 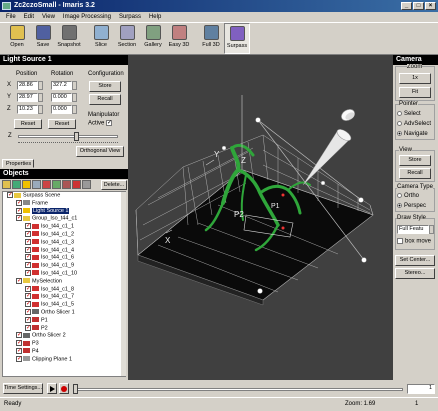 What do you see at coordinates (64, 203) in the screenshot?
I see `tree-item: ✓ Frame` at bounding box center [64, 203].